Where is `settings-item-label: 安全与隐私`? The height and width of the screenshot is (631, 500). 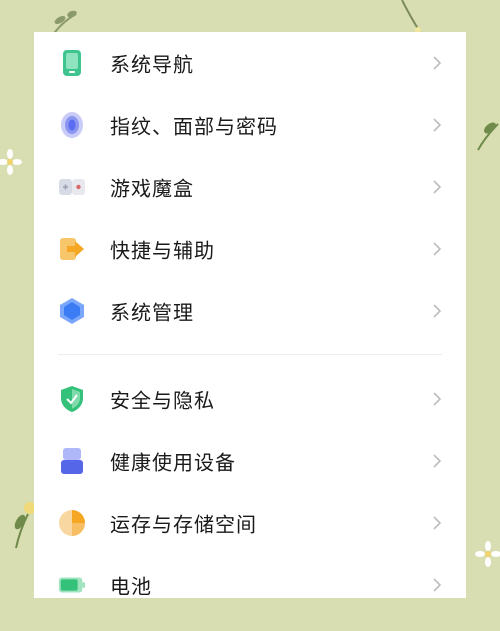 settings-item-label: 安全与隐私 is located at coordinates (162, 400).